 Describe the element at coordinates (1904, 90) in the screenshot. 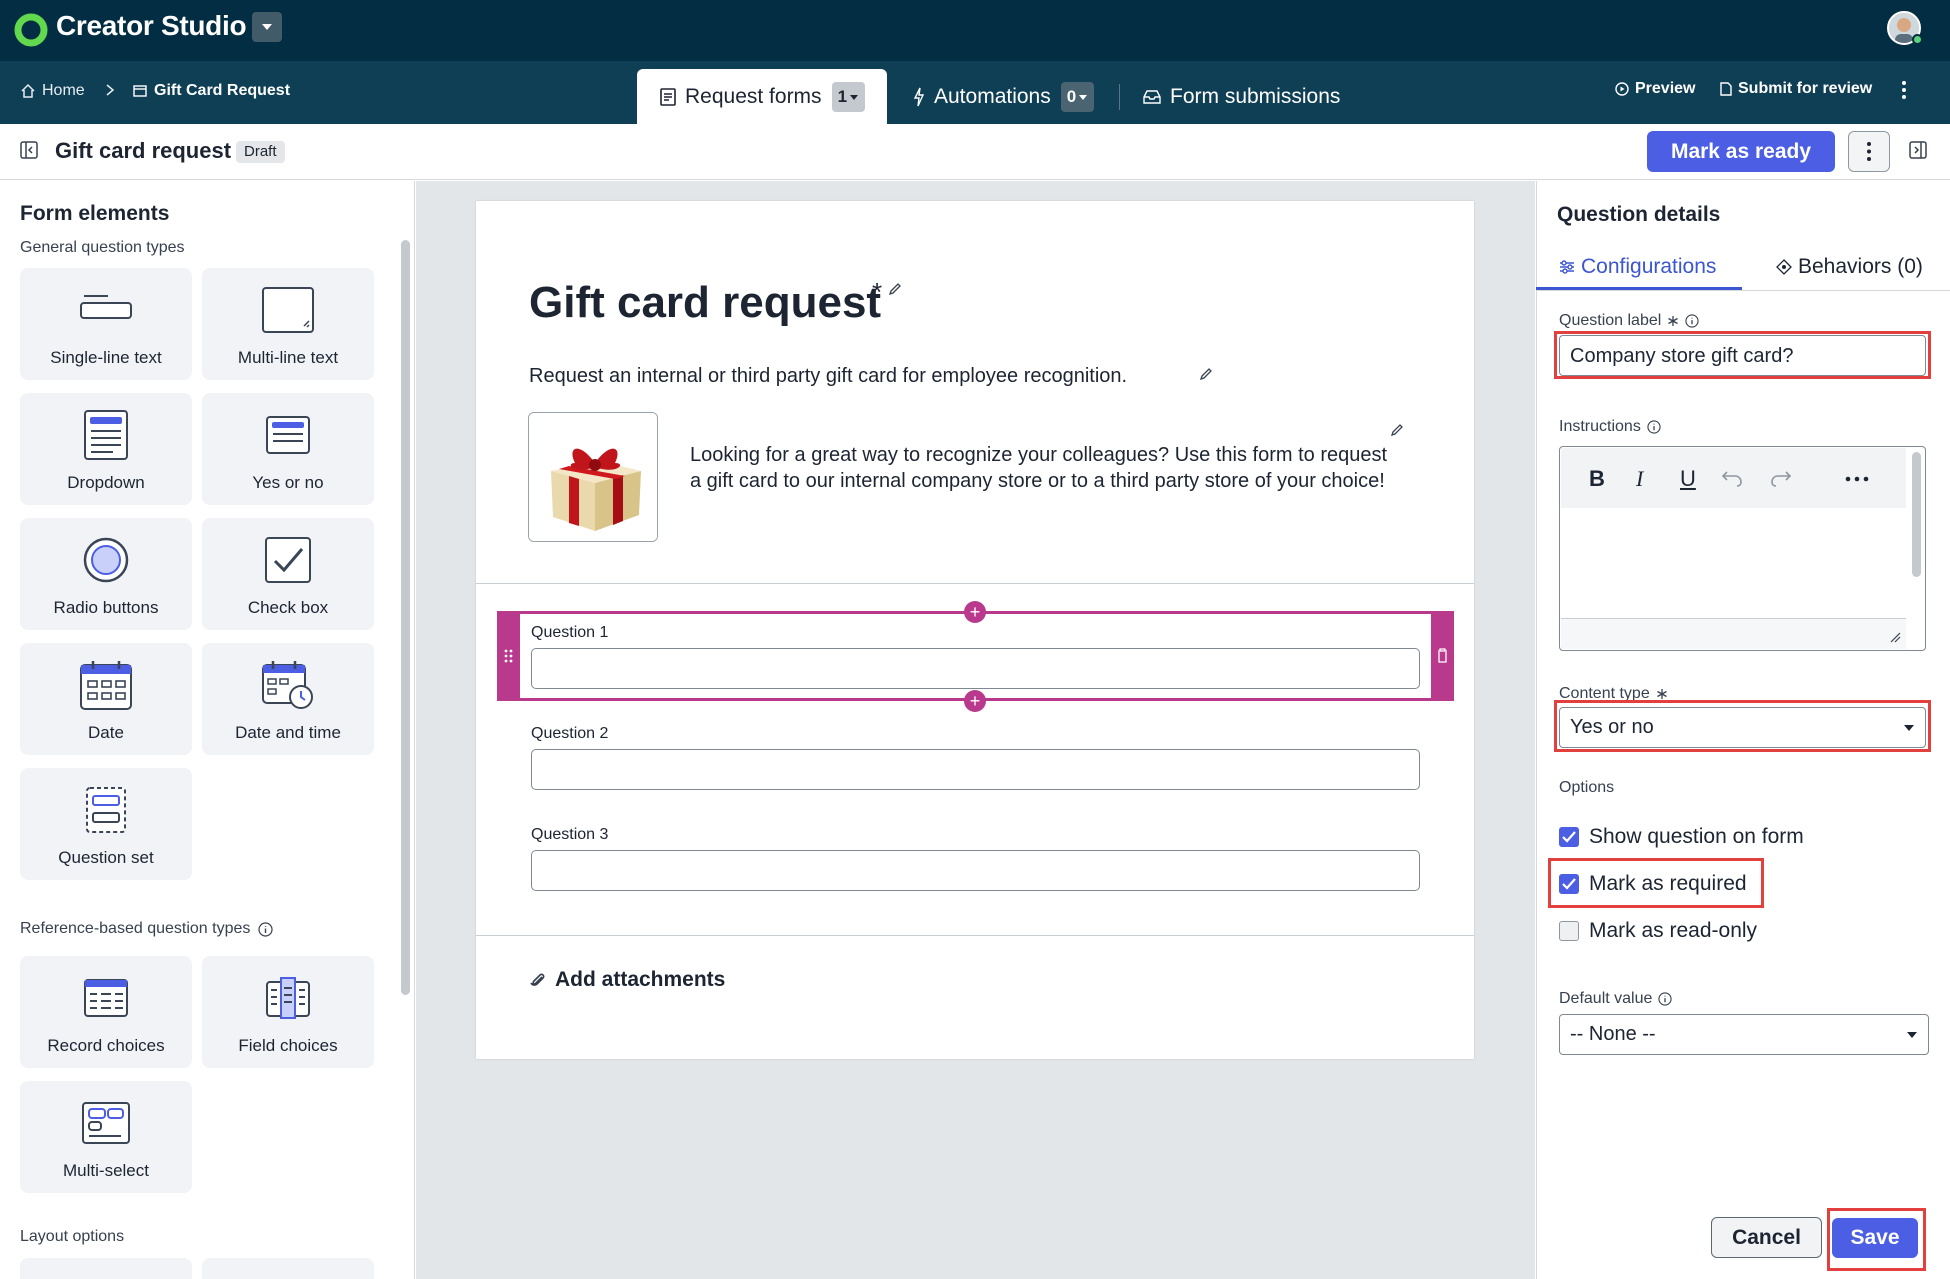

I see `more-options-icon` at that location.